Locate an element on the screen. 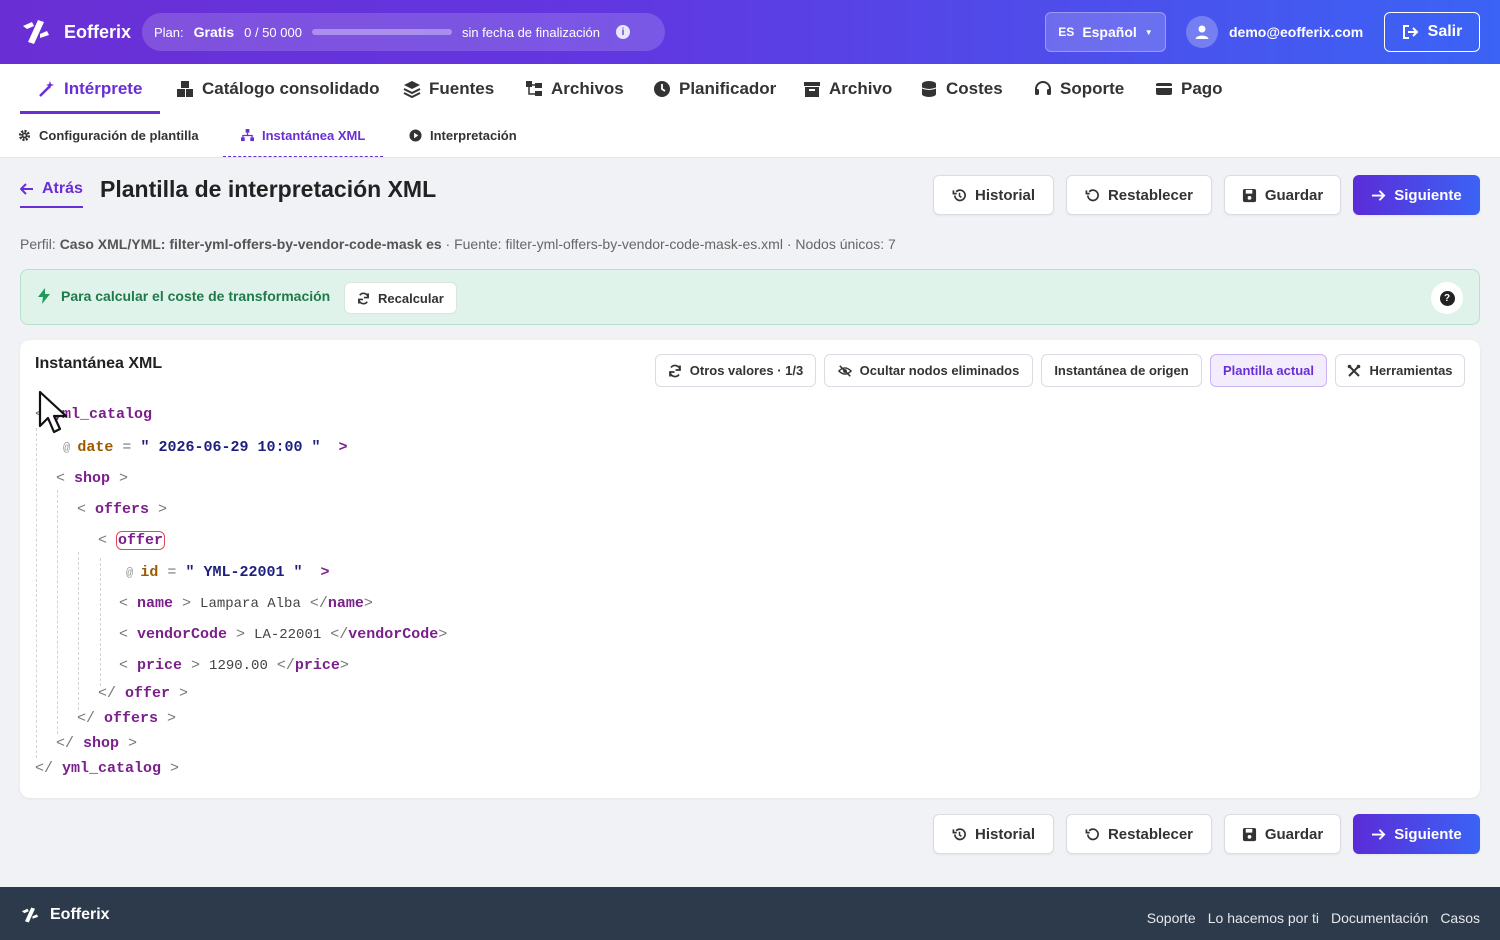 The image size is (1500, 940). xml-node-price: < price > 1290.00 </price> is located at coordinates (234, 665).